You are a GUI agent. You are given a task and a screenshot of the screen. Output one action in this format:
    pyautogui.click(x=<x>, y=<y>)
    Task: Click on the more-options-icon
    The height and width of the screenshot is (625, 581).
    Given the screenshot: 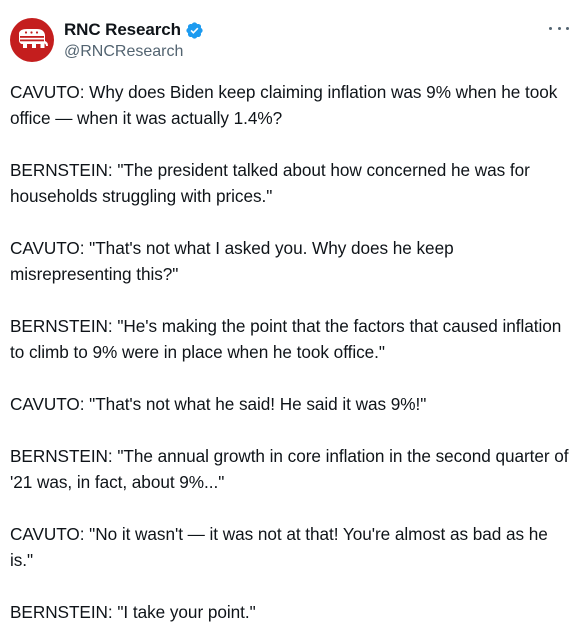 What is the action you would take?
    pyautogui.click(x=559, y=28)
    